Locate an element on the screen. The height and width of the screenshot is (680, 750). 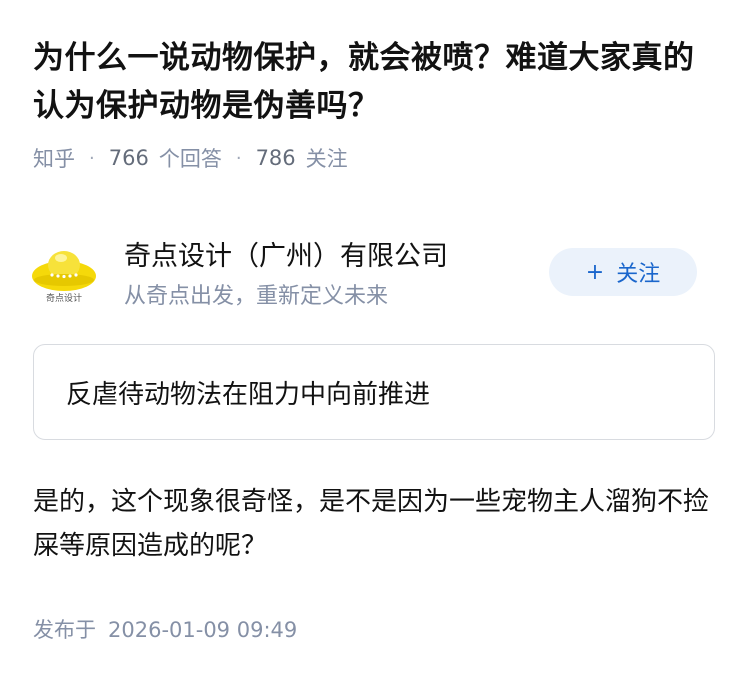
follow-button: + 关注 is located at coordinates (623, 272).